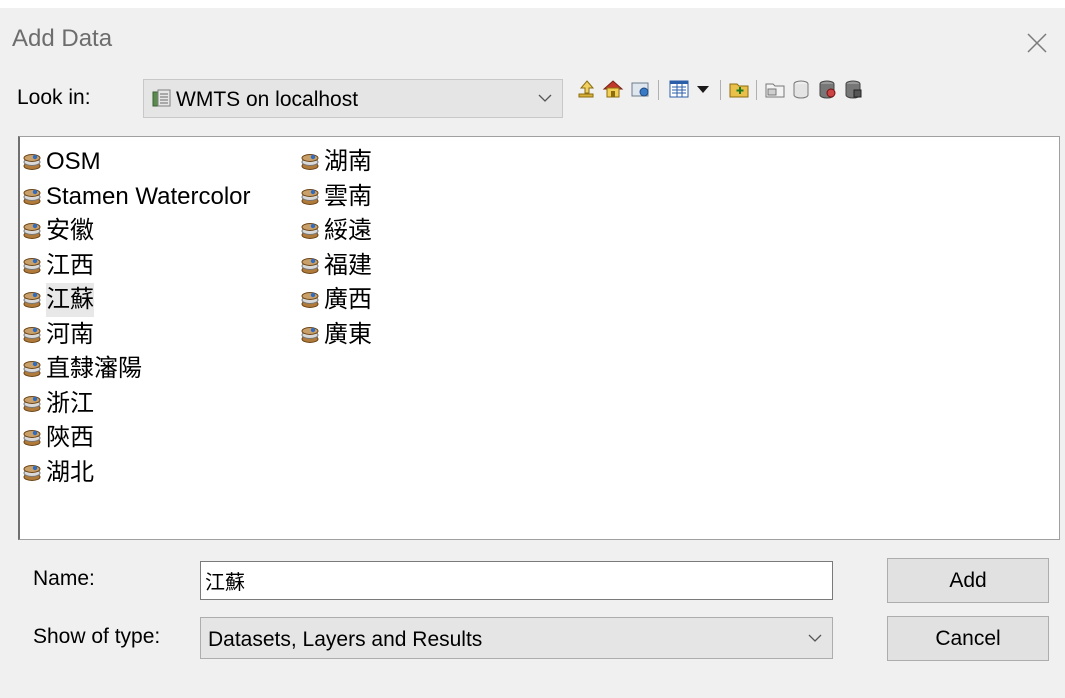 This screenshot has width=1065, height=698. I want to click on list-item: 綏遠, so click(336, 231).